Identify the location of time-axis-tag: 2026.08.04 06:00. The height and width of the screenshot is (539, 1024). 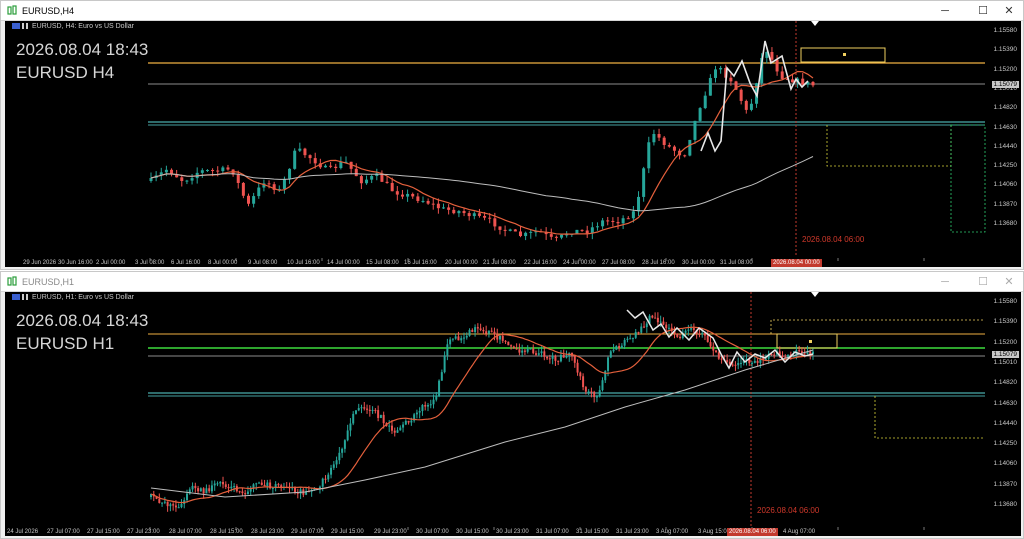
(752, 532).